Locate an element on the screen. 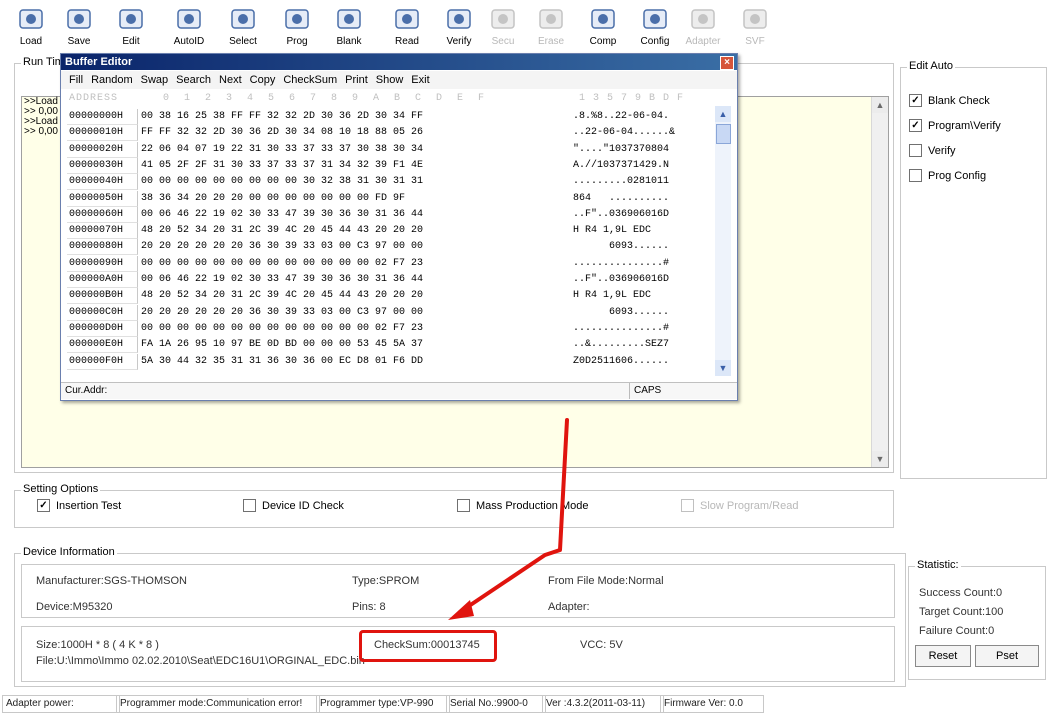 This screenshot has width=1052, height=713. hex-row-ascii: ..&.........SEZ7 is located at coordinates (621, 345).